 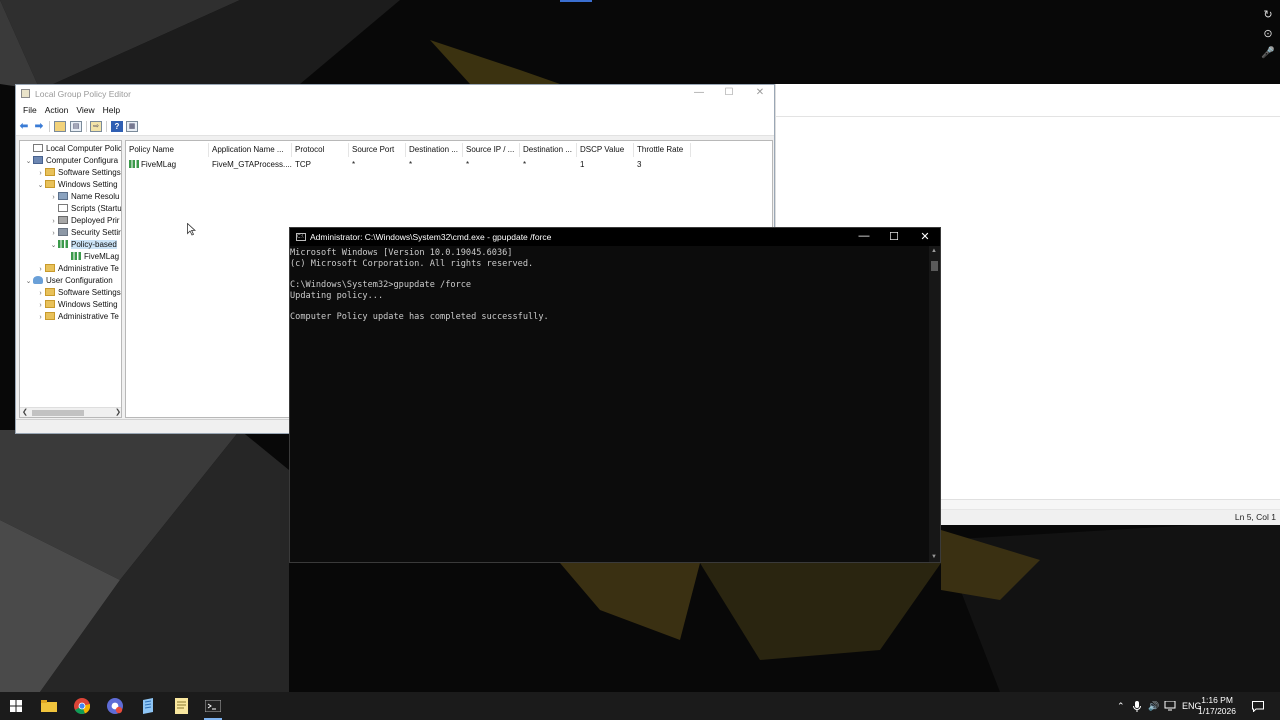 I want to click on netw-icon, so click(x=63, y=196).